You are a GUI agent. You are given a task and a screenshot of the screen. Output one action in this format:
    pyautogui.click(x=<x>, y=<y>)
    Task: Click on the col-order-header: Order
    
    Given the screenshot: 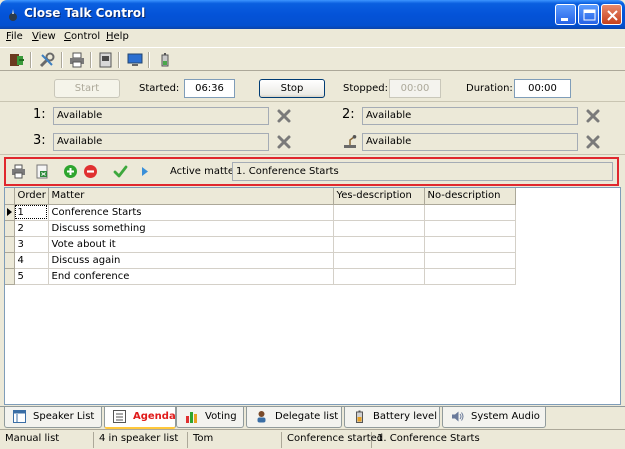 What is the action you would take?
    pyautogui.click(x=31, y=196)
    